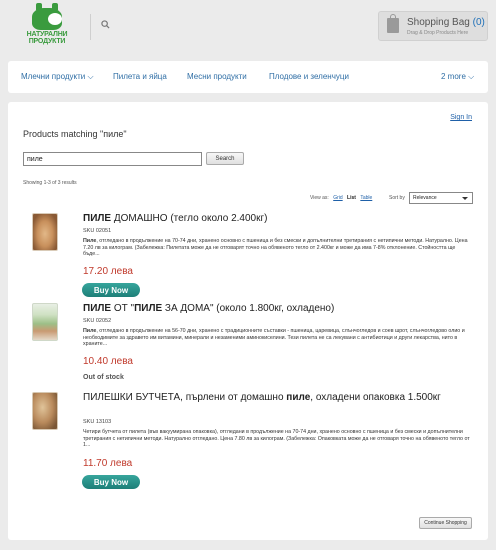 Image resolution: width=496 pixels, height=550 pixels. I want to click on logo: НАТУРАЛНИ ПРОДУКТИ, so click(47, 24).